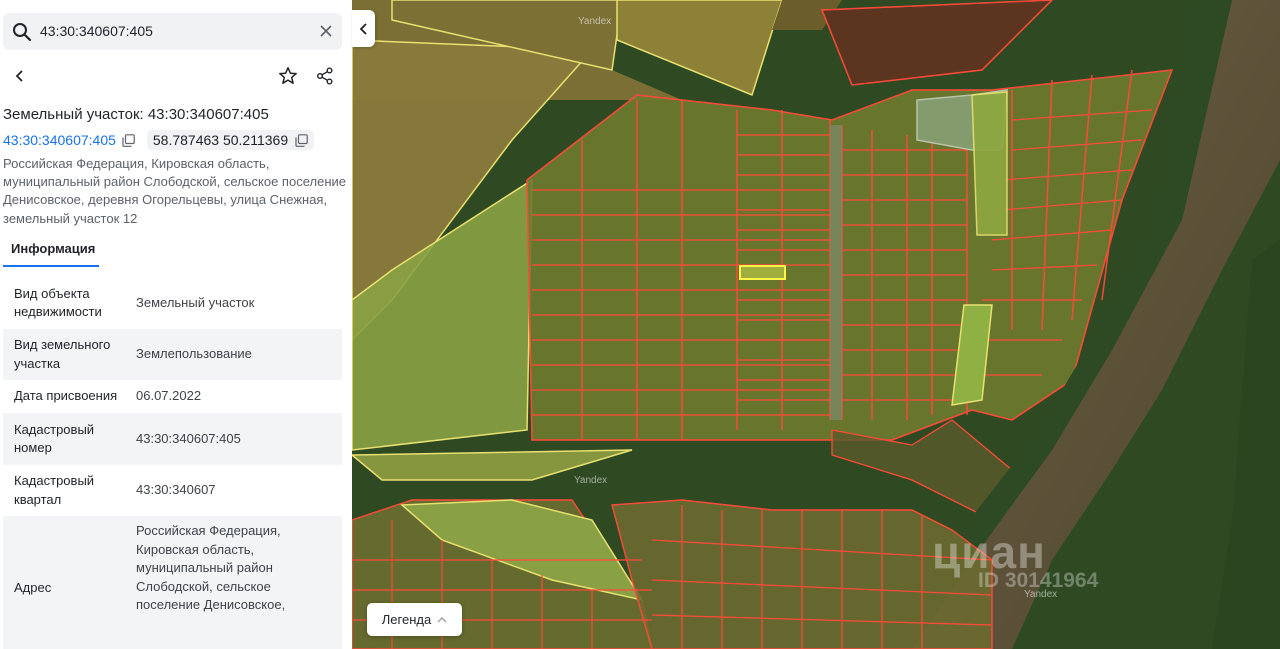 The image size is (1280, 649). Describe the element at coordinates (406, 619) in the screenshot. I see `legend-label: Легенда` at that location.